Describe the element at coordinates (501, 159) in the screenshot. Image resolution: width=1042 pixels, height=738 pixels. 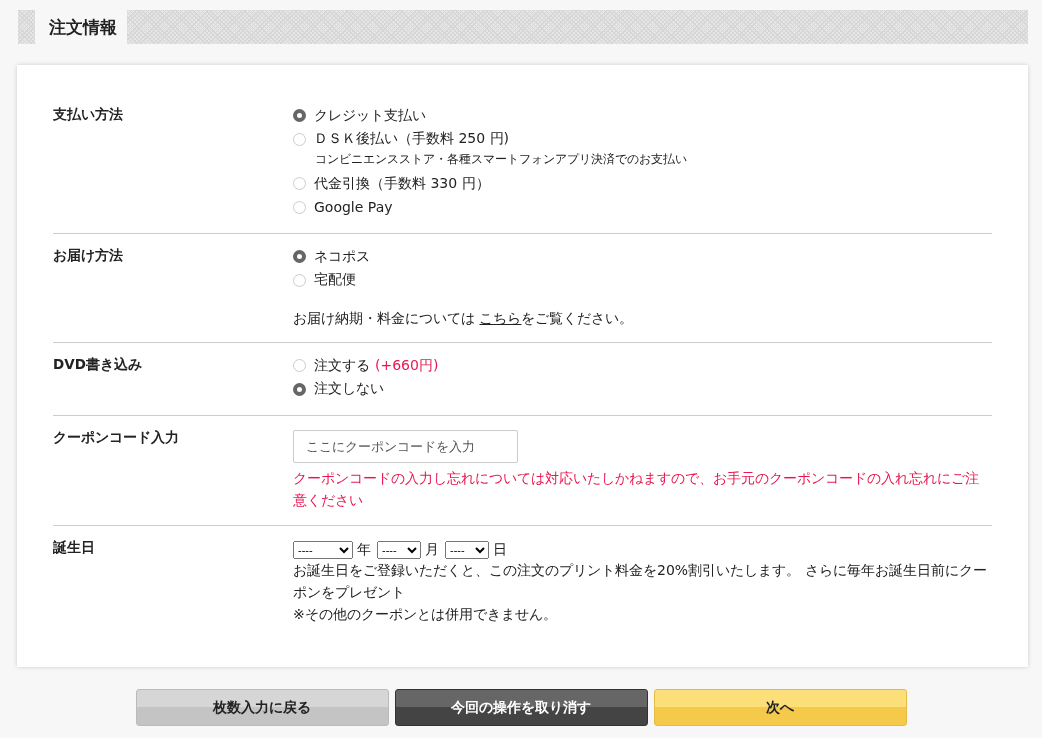
I see `option-note: コンビニエンスストア・各種スマートフォンアプリ決済でのお支払い` at that location.